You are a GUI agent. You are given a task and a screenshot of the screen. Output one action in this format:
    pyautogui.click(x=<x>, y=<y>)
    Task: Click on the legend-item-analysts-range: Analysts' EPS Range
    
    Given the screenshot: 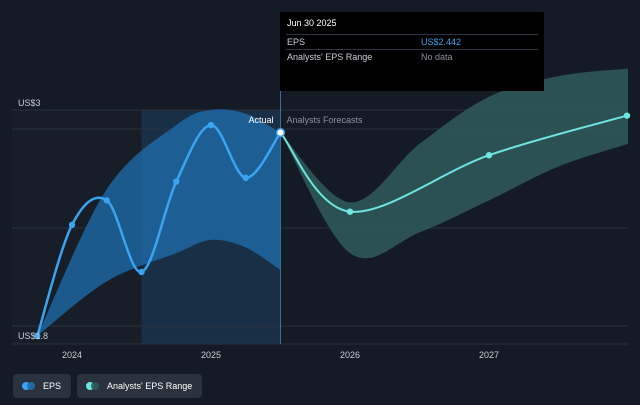 What is the action you would take?
    pyautogui.click(x=140, y=386)
    